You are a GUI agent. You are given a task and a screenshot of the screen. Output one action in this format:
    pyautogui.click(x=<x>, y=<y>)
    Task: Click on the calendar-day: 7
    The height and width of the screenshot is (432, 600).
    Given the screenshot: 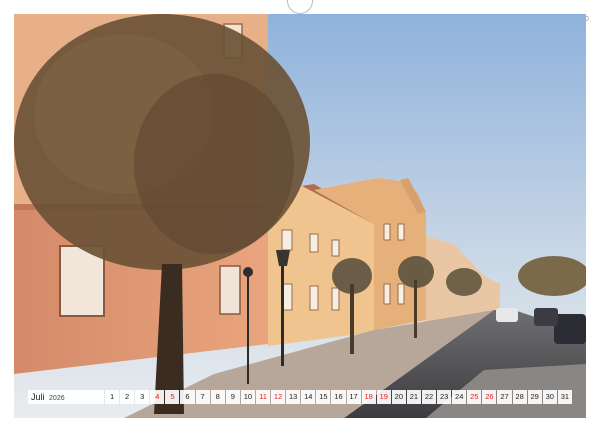 What is the action you would take?
    pyautogui.click(x=202, y=397)
    